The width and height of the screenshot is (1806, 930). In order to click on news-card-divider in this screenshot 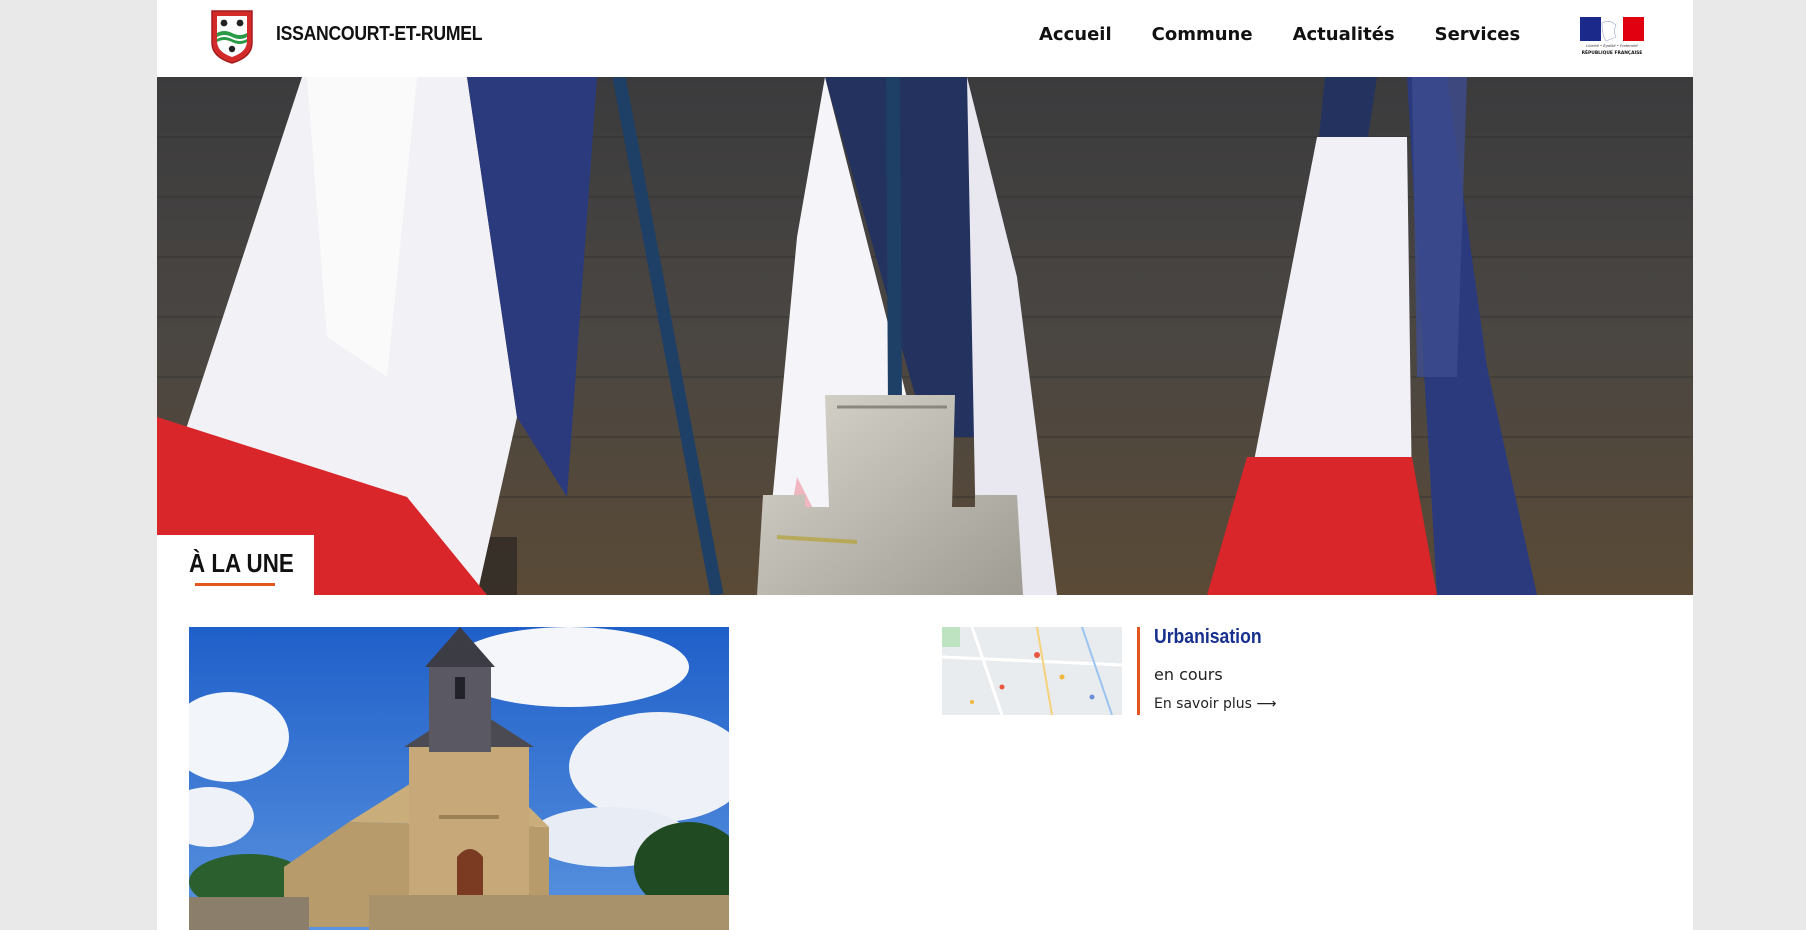, I will do `click(1138, 671)`.